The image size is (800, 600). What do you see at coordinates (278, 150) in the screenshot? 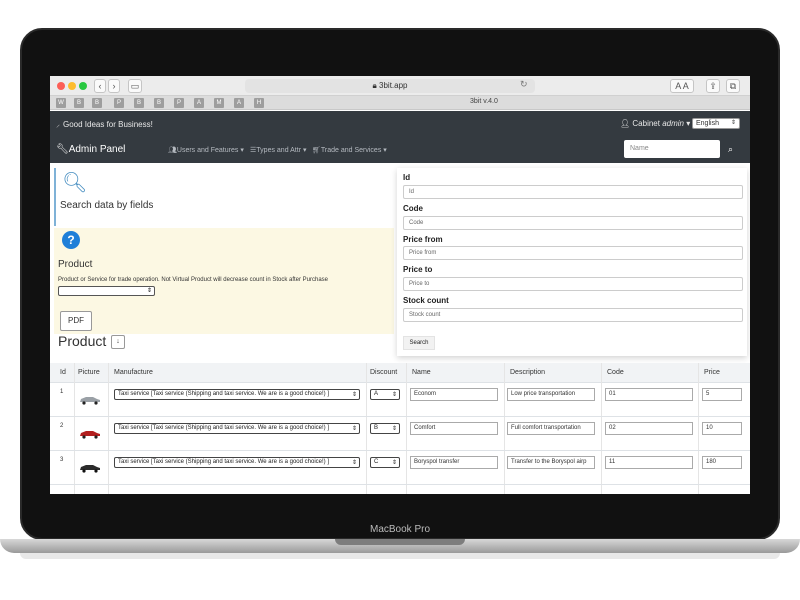
I see `menu-types-and-attr: ☰Types and Attr ▾` at bounding box center [278, 150].